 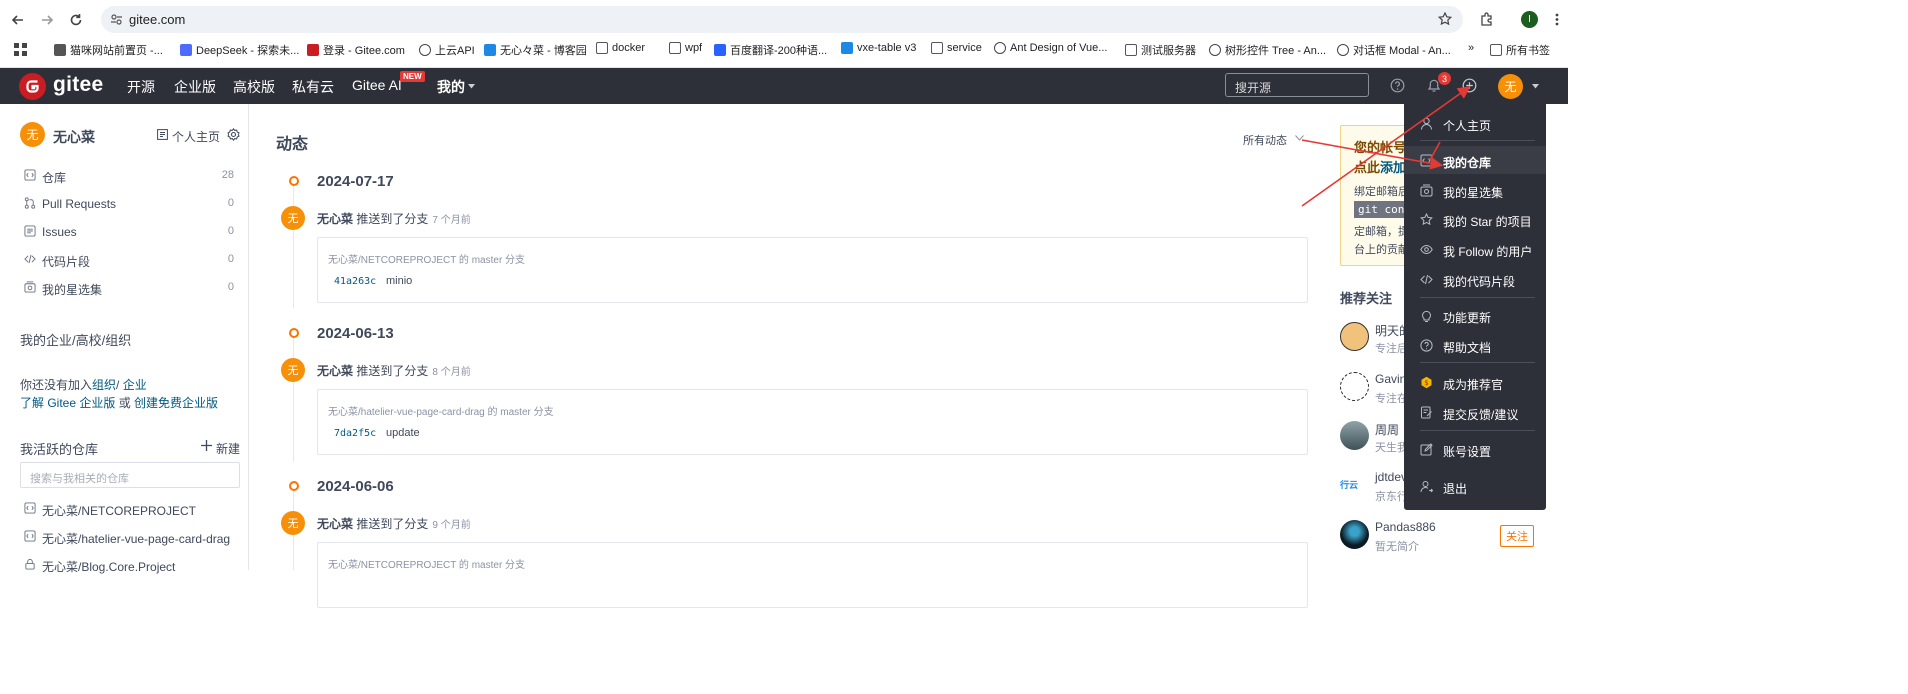 I want to click on sidebar-item-issue: Issues 0, so click(x=128, y=232).